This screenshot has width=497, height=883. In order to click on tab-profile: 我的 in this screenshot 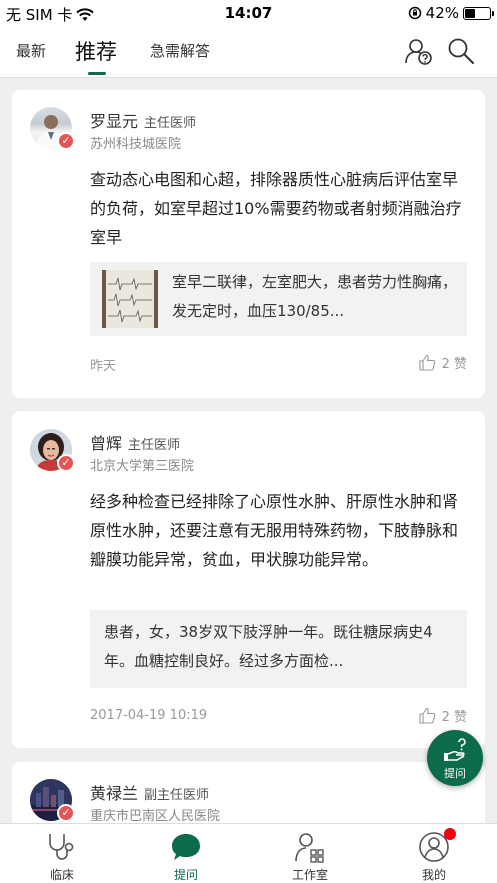, I will do `click(434, 853)`.